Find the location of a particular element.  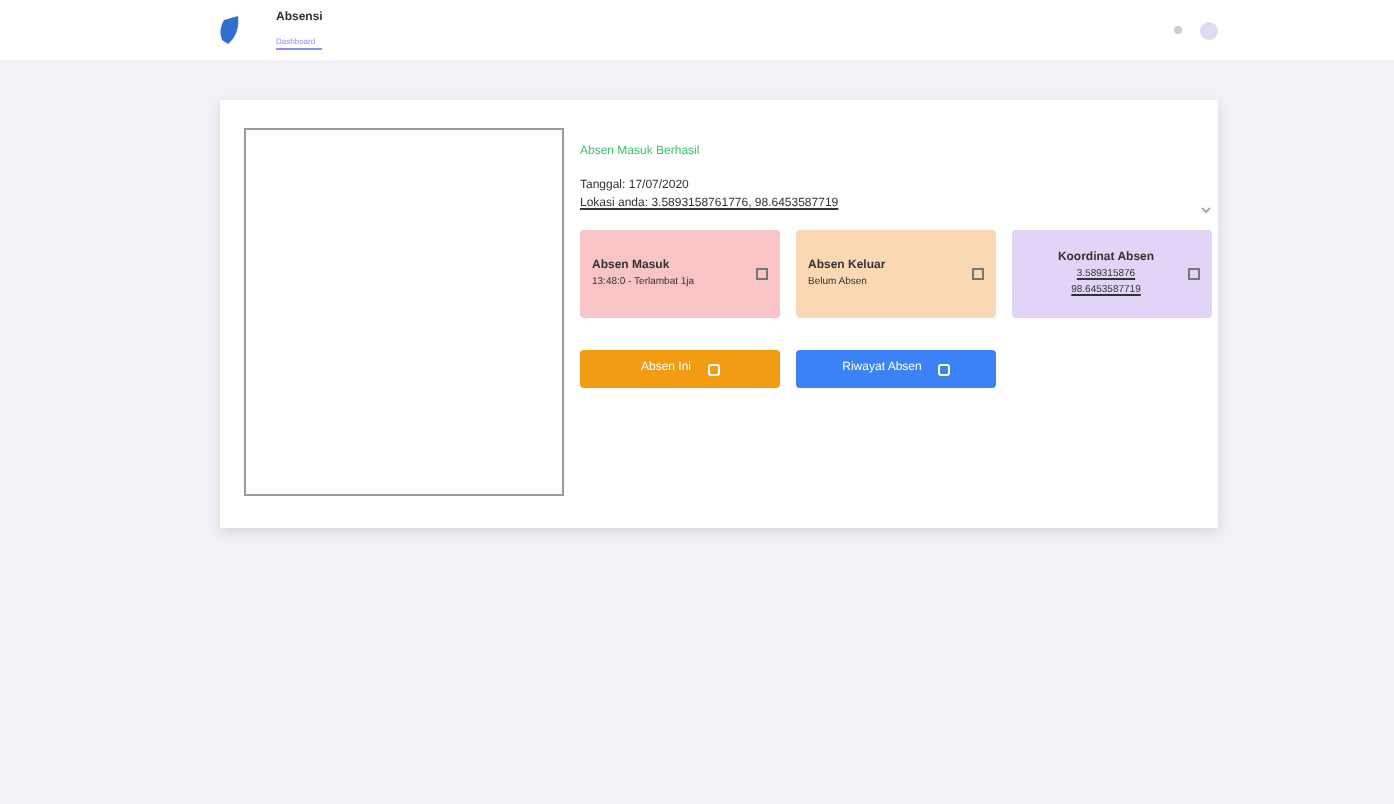

avatar-icon is located at coordinates (1209, 30).